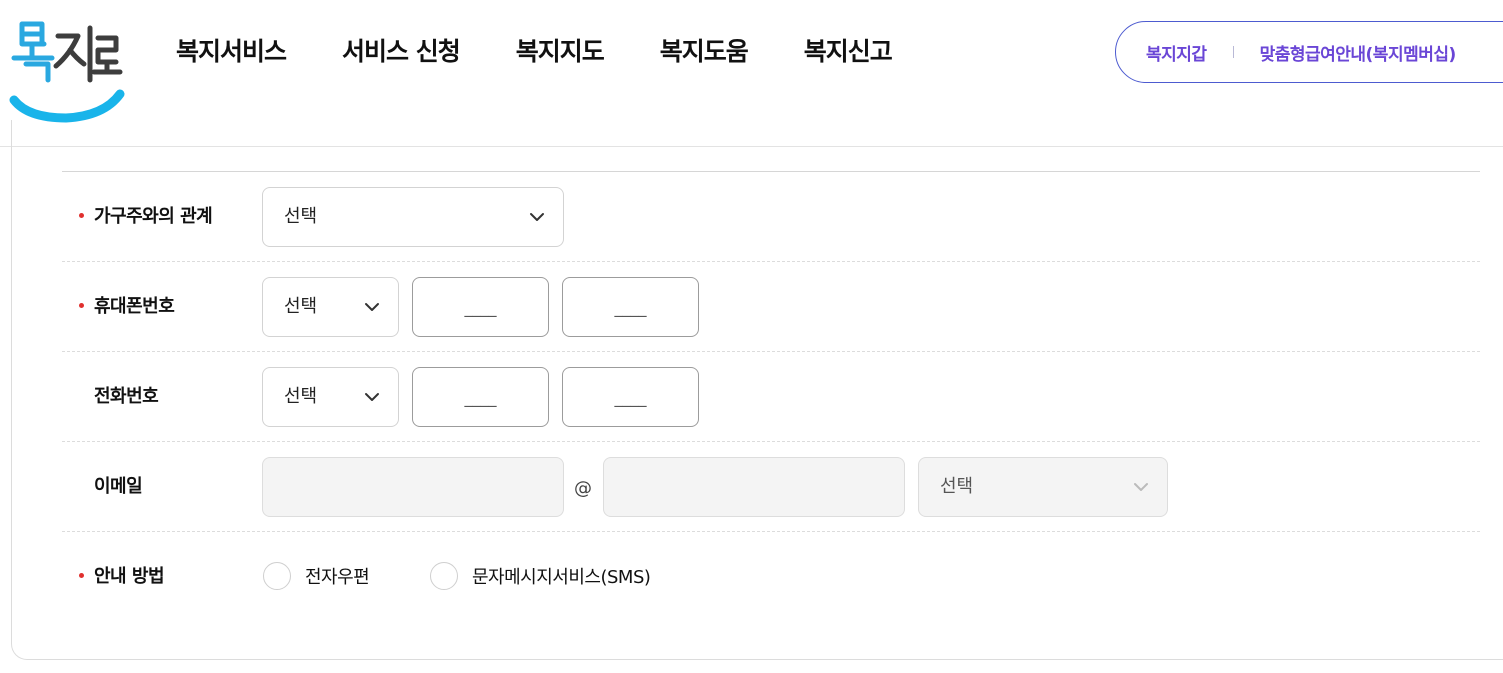 The image size is (1503, 673). Describe the element at coordinates (122, 577) in the screenshot. I see `notice-method-label: 안내 방법` at that location.